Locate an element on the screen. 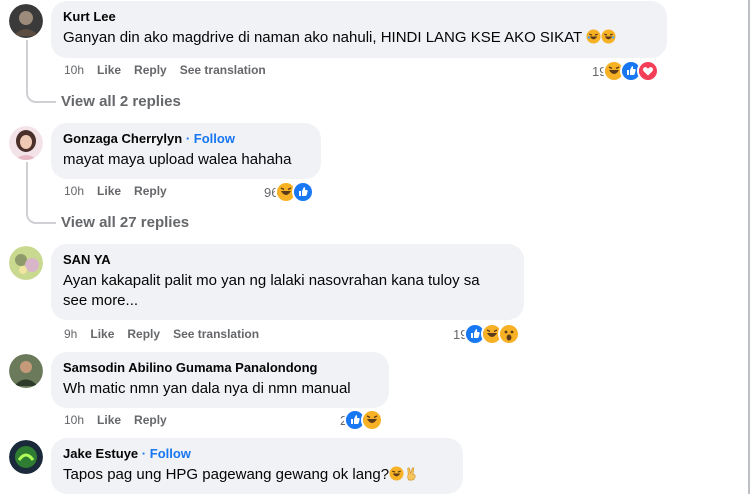  comment-author: Gonzaga Cherrylyn is located at coordinates (122, 138).